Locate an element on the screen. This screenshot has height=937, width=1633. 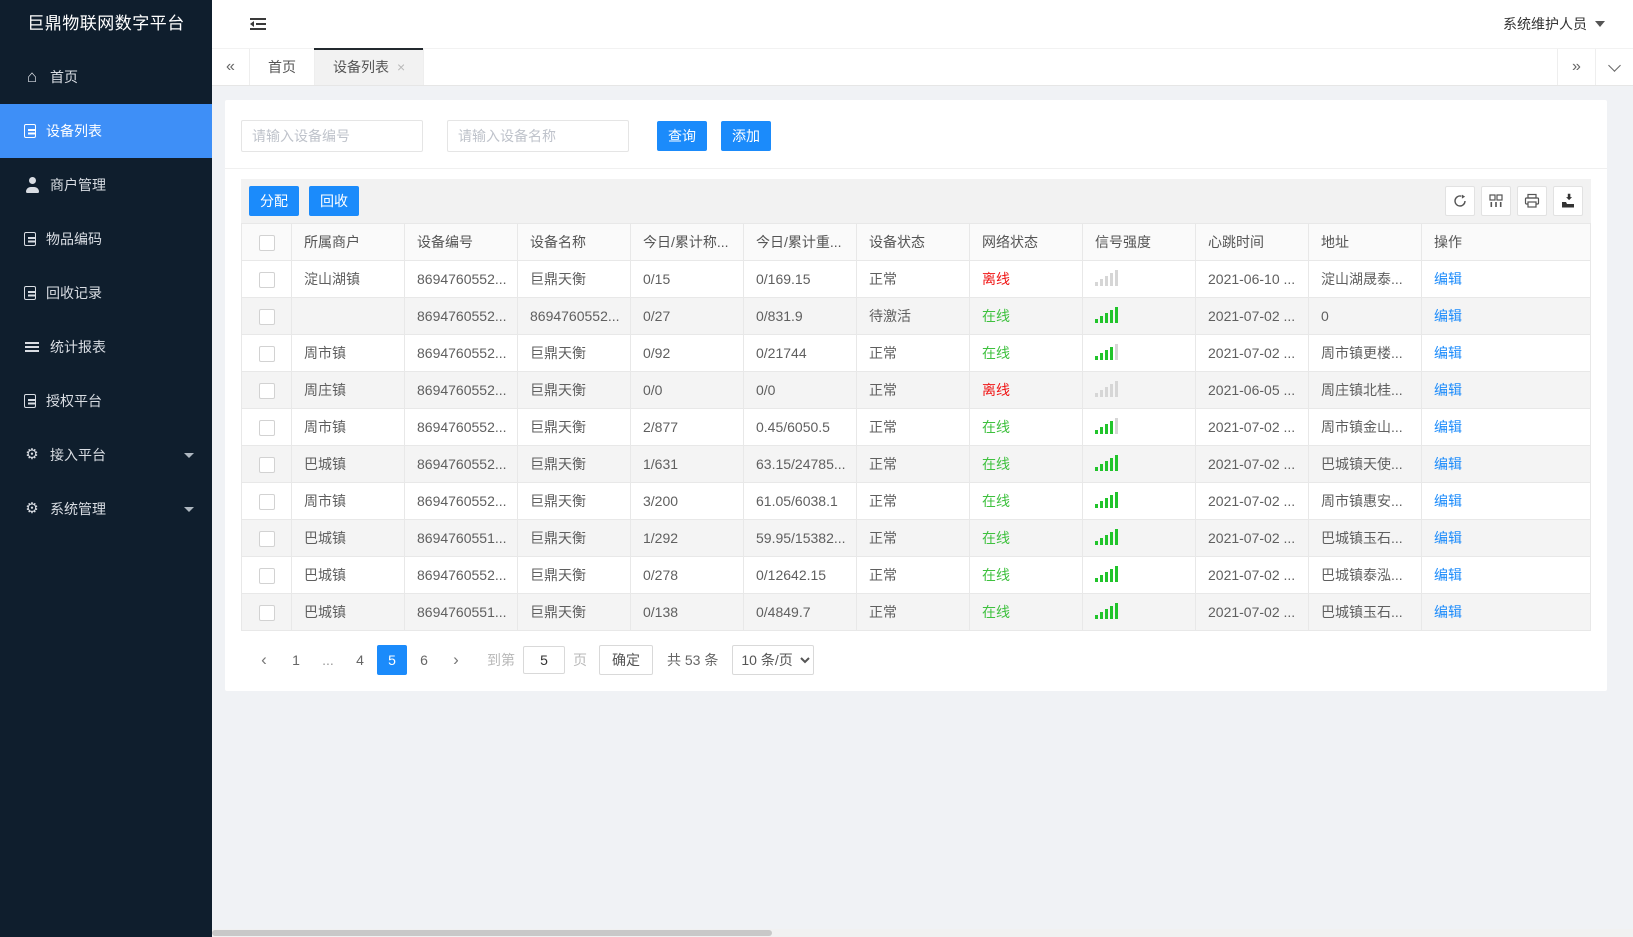
next-page-button: › is located at coordinates (456, 660).